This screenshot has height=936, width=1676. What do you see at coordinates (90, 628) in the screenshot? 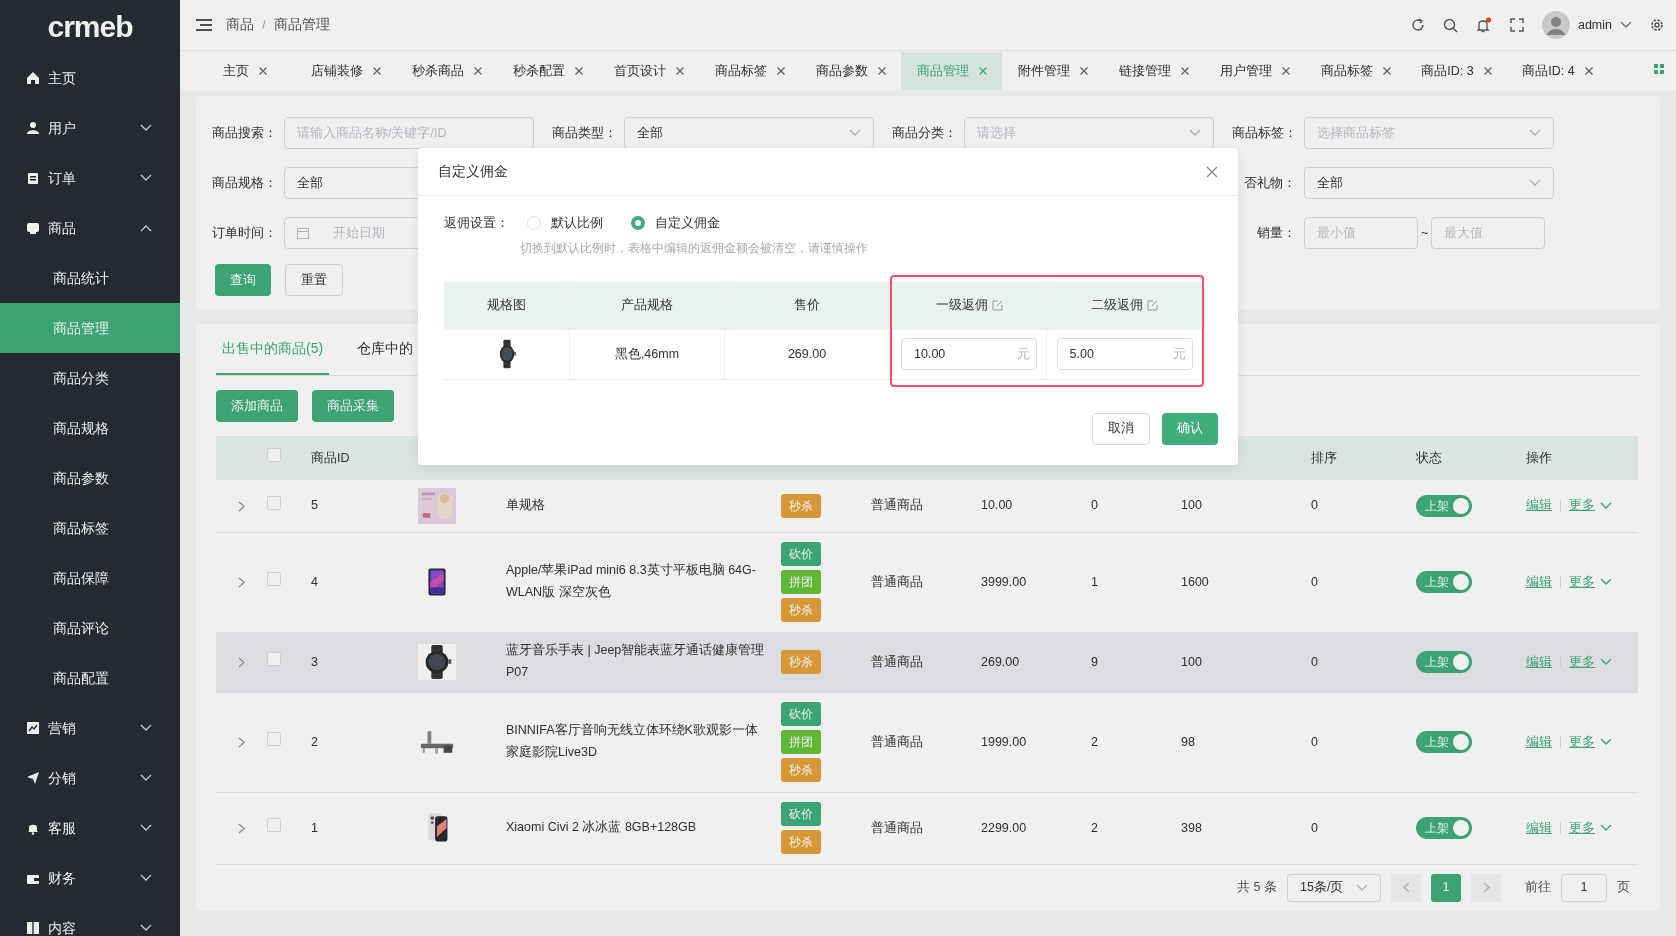
I see `sidebar-subitem: 商品评论` at bounding box center [90, 628].